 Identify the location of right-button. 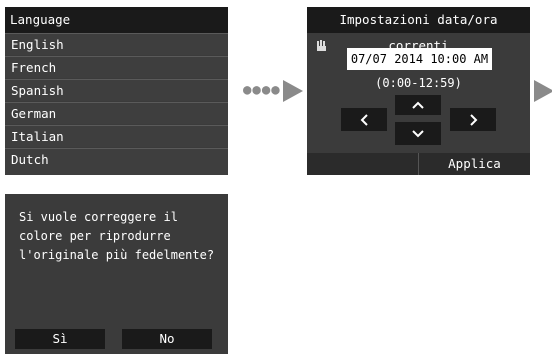
(473, 119).